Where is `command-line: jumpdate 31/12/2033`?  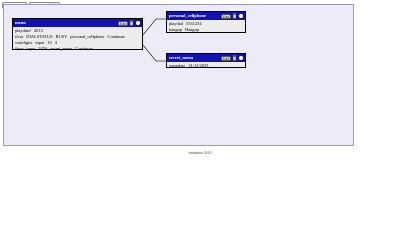
command-line: jumpdate 31/12/2033 is located at coordinates (189, 65).